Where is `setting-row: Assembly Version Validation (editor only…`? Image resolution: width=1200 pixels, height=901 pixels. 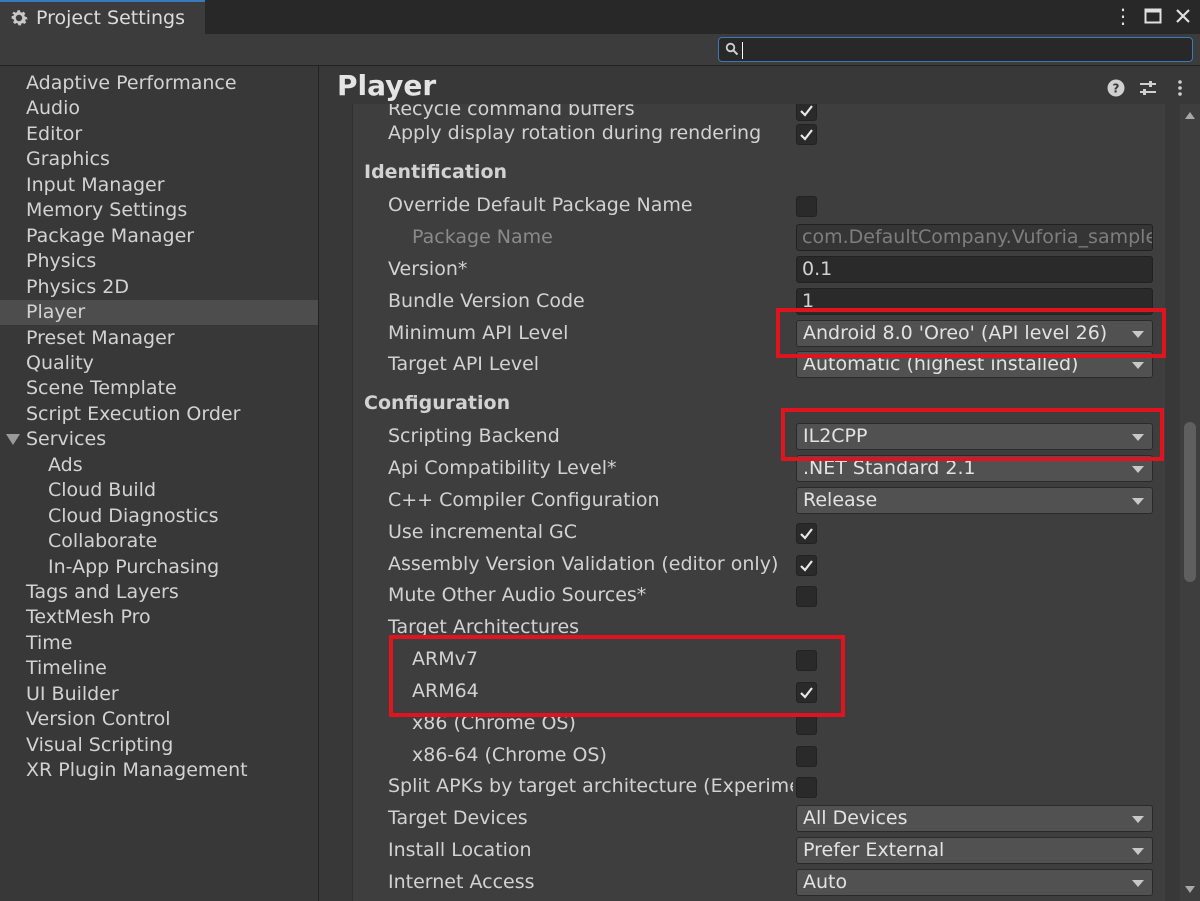 setting-row: Assembly Version Validation (editor only… is located at coordinates (759, 565).